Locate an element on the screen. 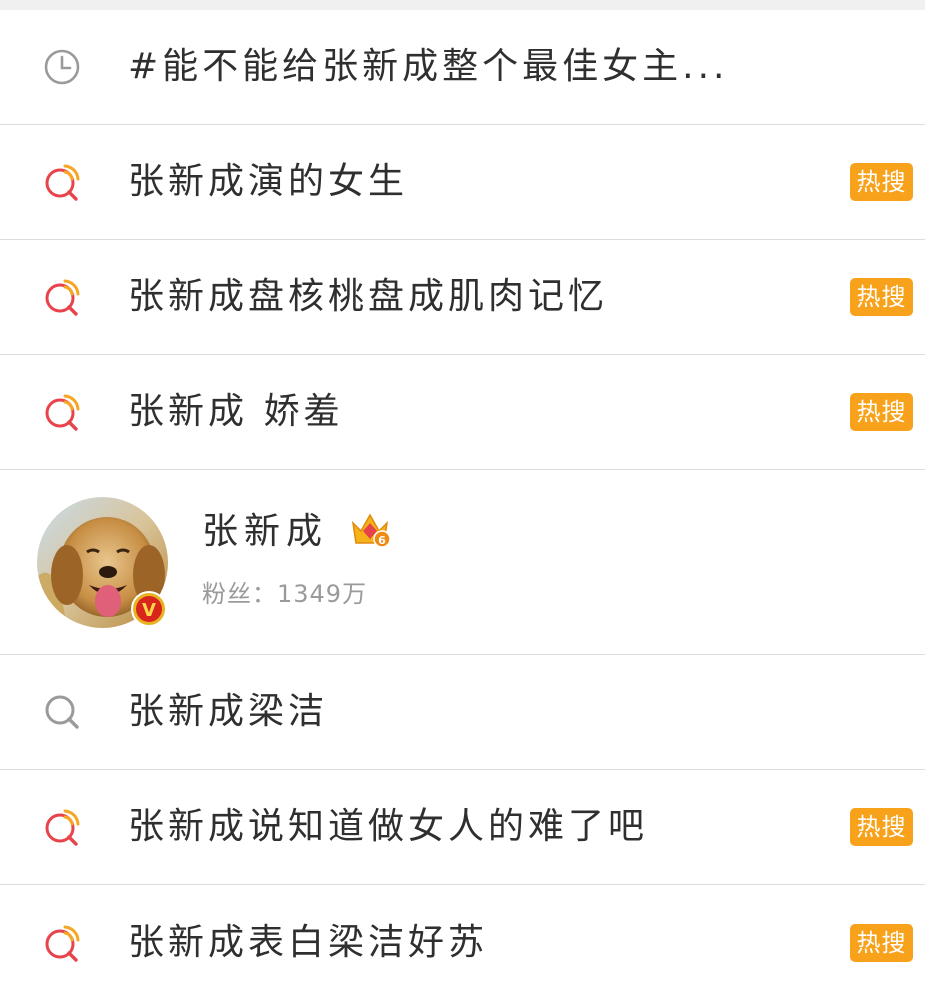 This screenshot has height=1000, width=925. suggestion-row: 张新成盘核桃盘成肌肉记忆 热搜 is located at coordinates (462, 297).